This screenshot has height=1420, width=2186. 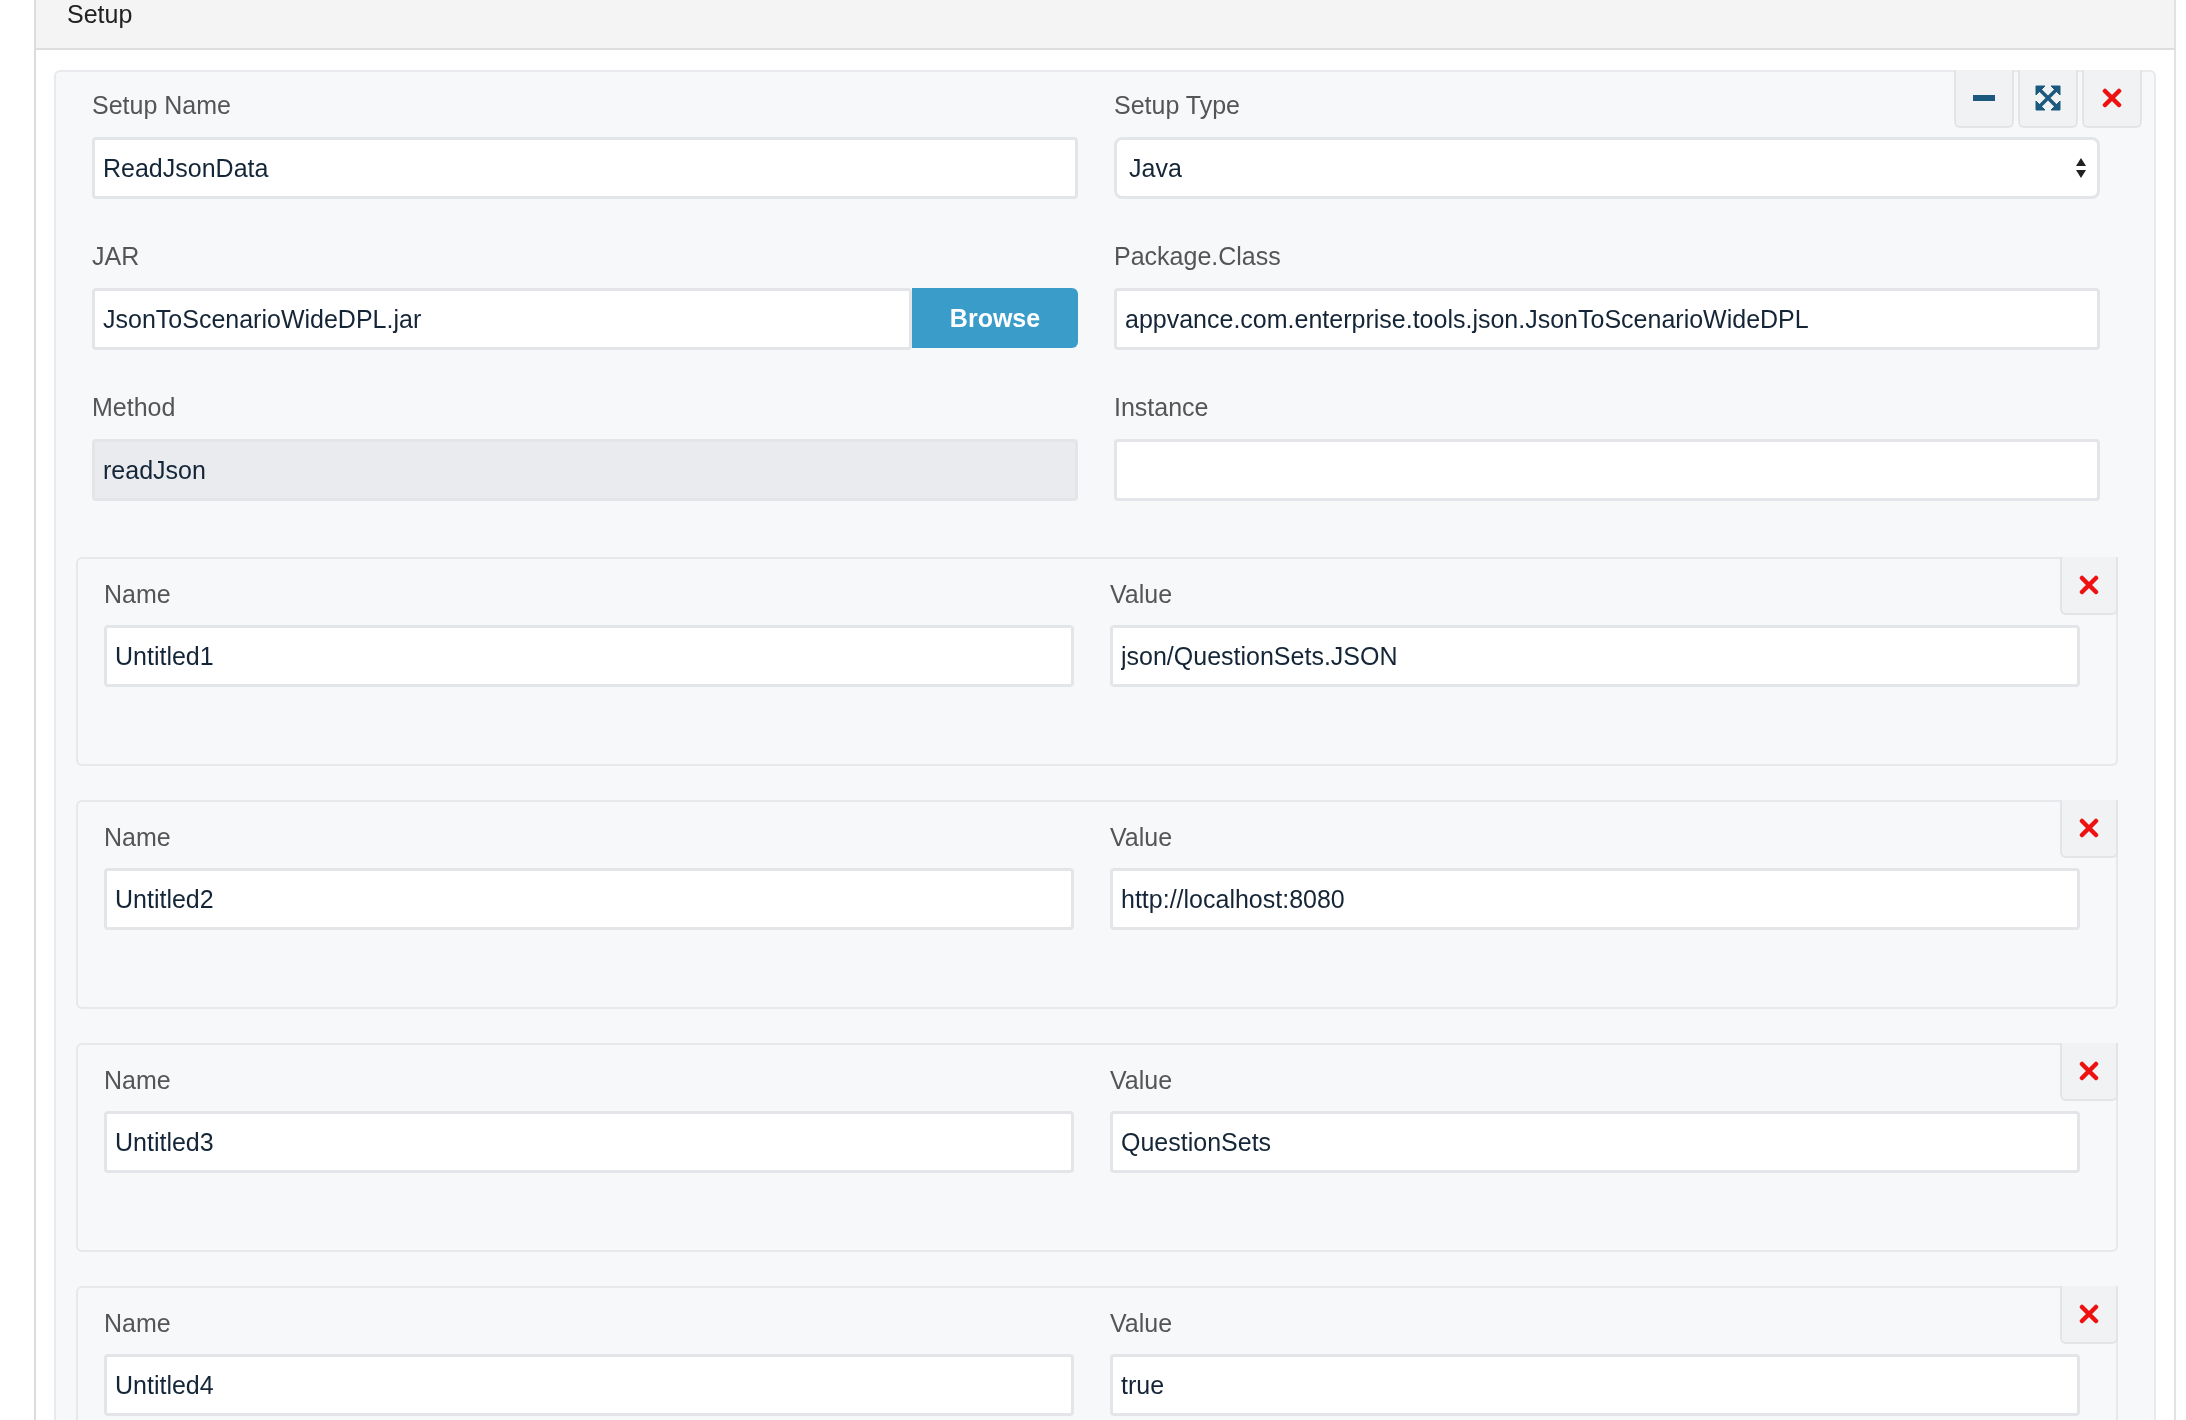 I want to click on field-label: Method, so click(x=134, y=407).